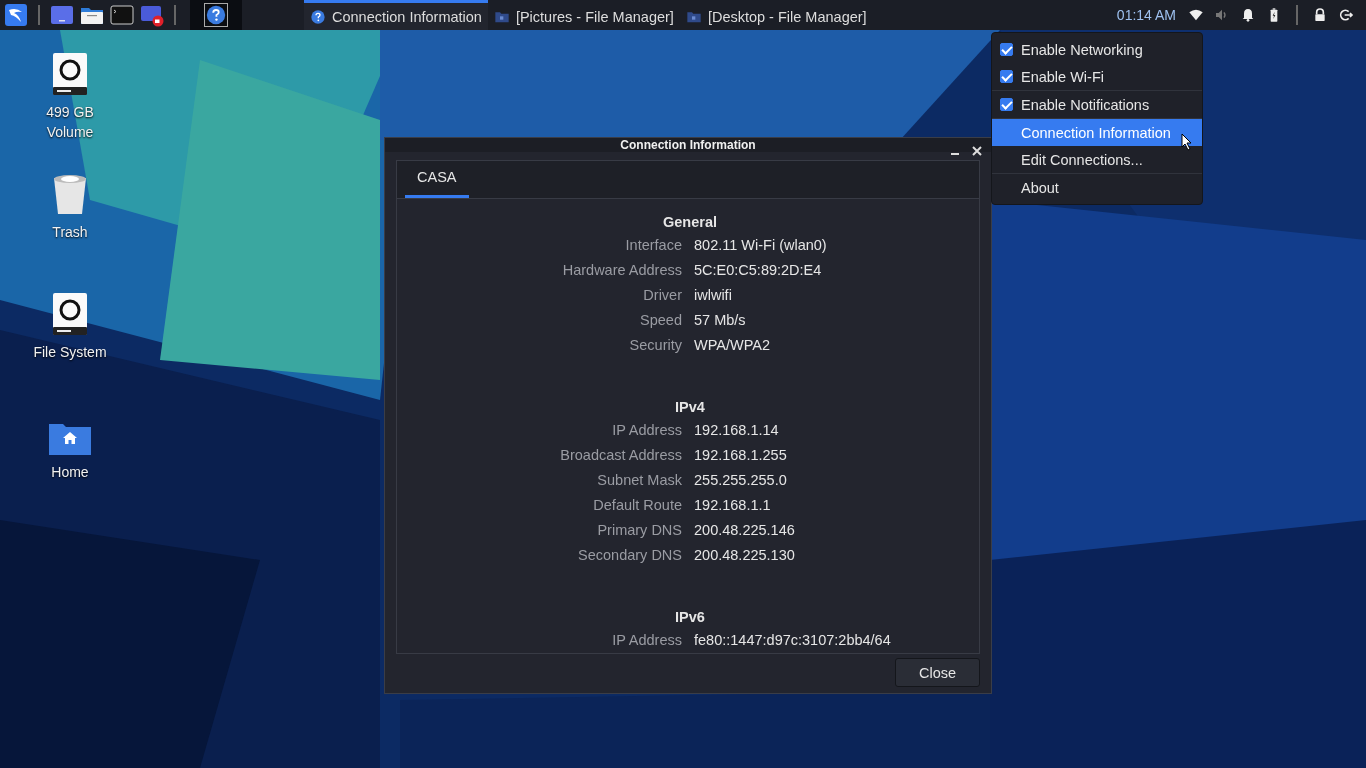 This screenshot has width=1366, height=768. Describe the element at coordinates (661, 320) in the screenshot. I see `field-label: Speed` at that location.